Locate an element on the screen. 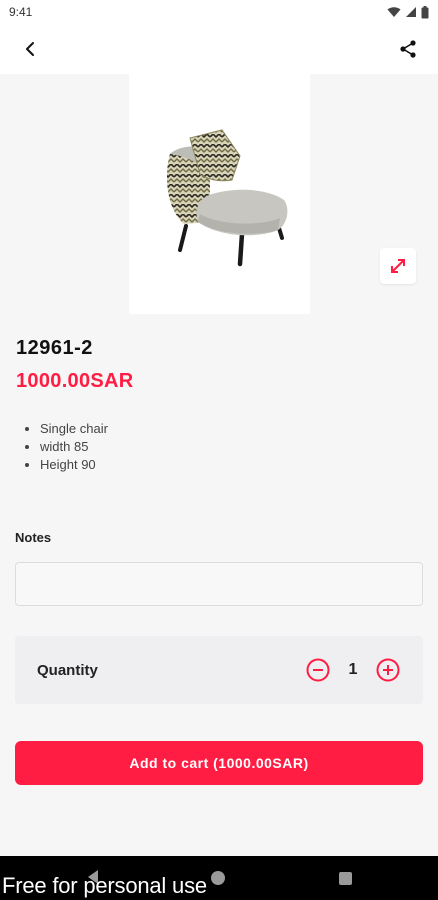  increase-quantity-button is located at coordinates (388, 670).